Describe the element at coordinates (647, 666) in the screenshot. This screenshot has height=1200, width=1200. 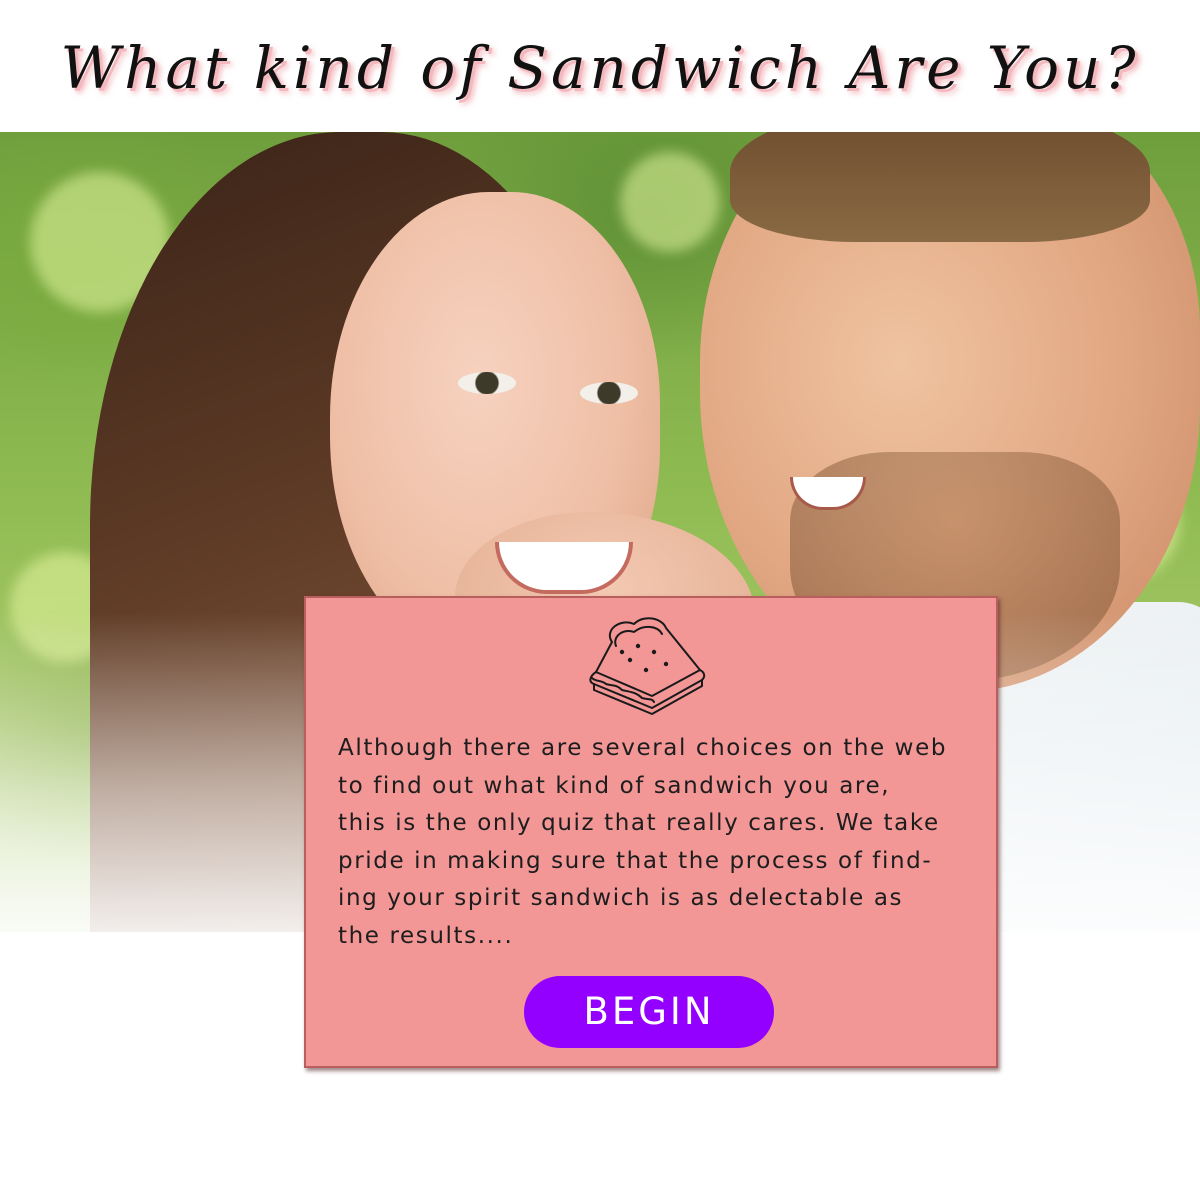
I see `sandwich-icon` at that location.